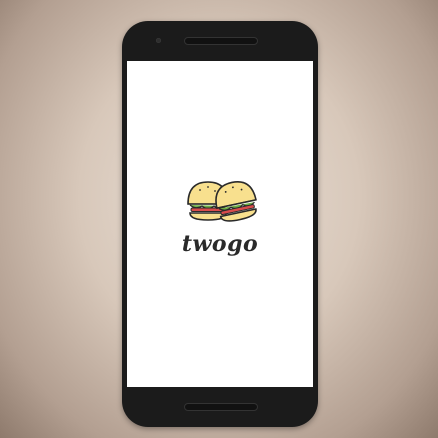 This screenshot has height=438, width=438. I want to click on bottom-speaker, so click(221, 407).